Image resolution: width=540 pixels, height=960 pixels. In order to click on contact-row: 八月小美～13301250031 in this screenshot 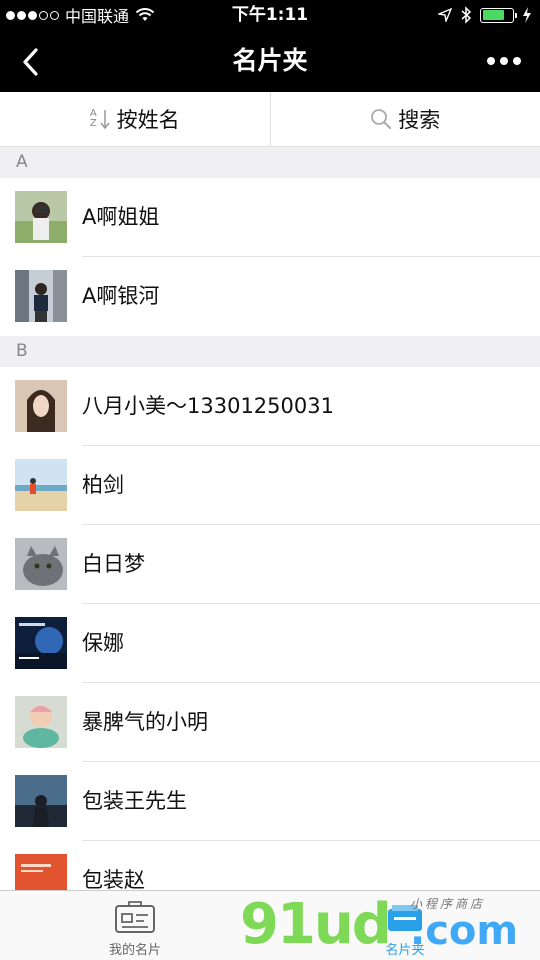, I will do `click(270, 406)`.